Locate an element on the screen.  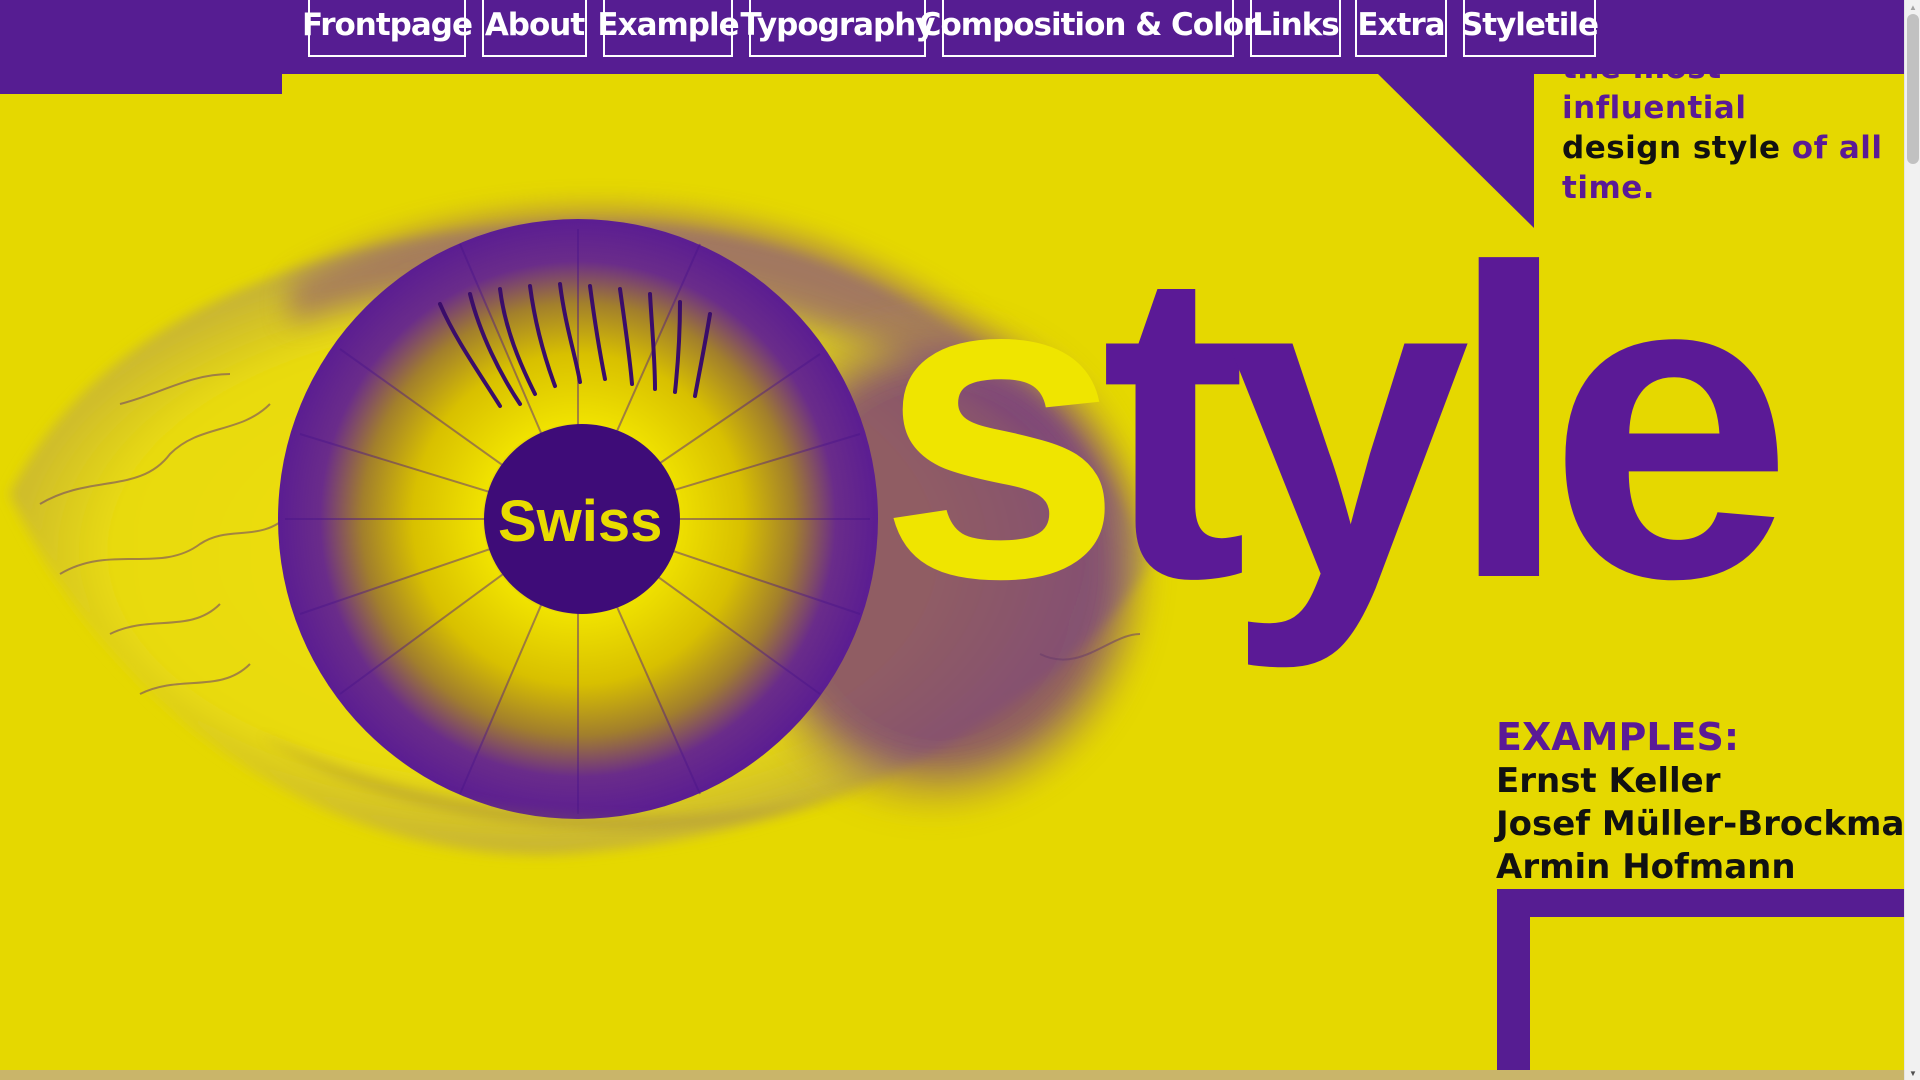
header-accent-bar is located at coordinates (141, 84).